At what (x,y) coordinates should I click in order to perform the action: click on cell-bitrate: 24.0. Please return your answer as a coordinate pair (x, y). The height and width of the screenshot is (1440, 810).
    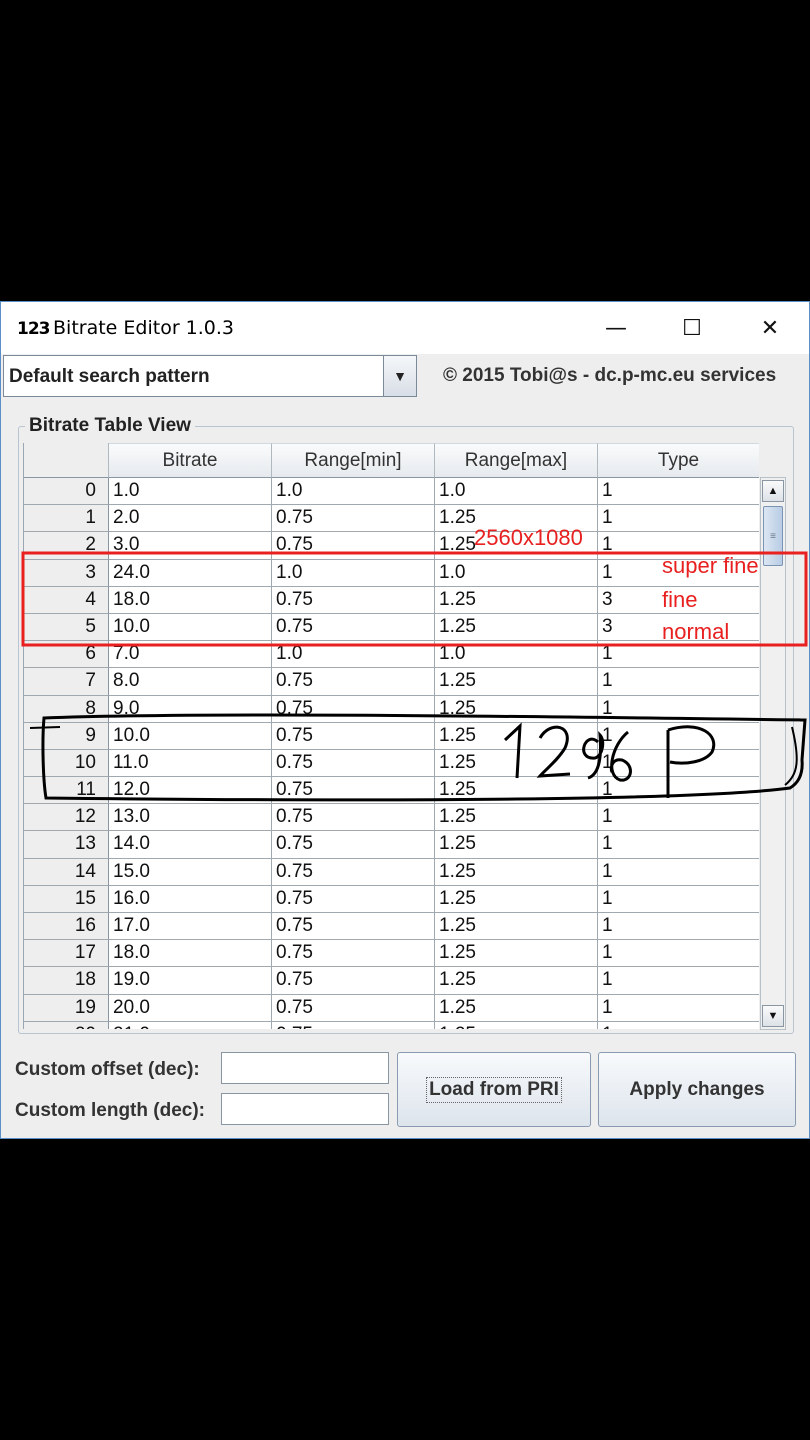
    Looking at the image, I should click on (190, 573).